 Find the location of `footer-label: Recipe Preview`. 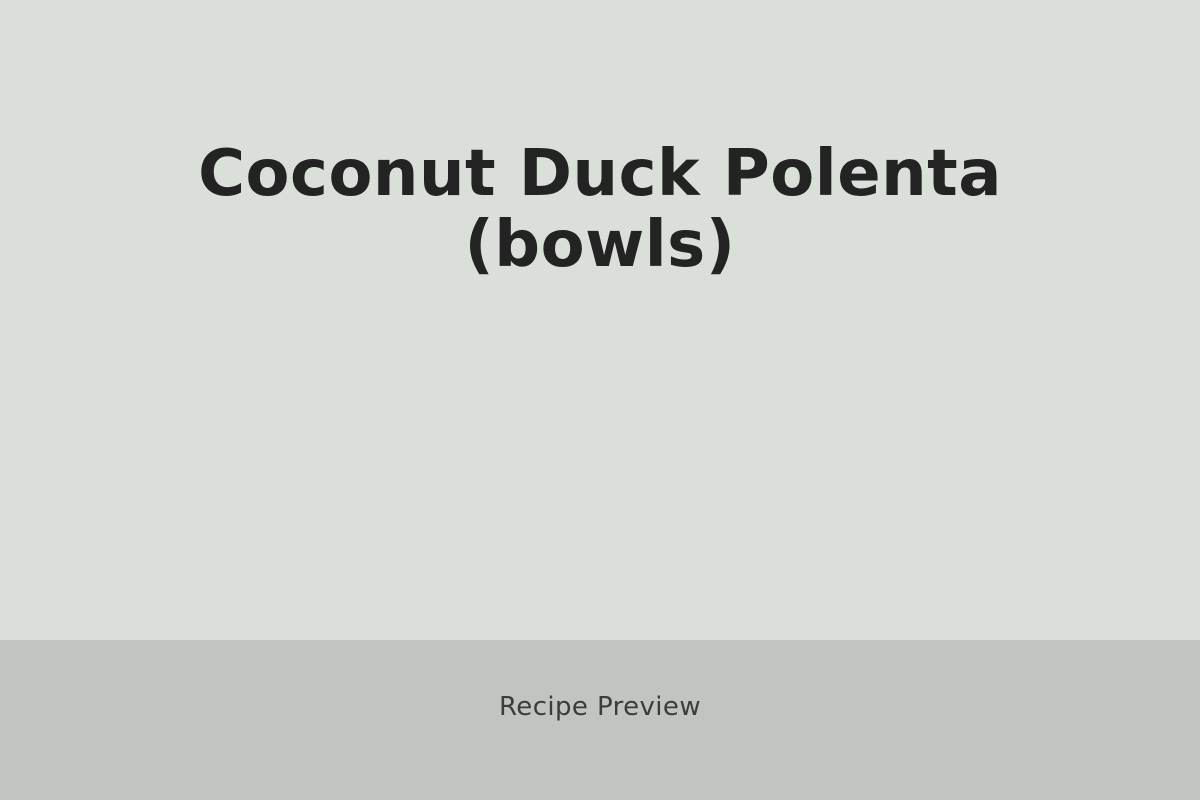

footer-label: Recipe Preview is located at coordinates (600, 707).